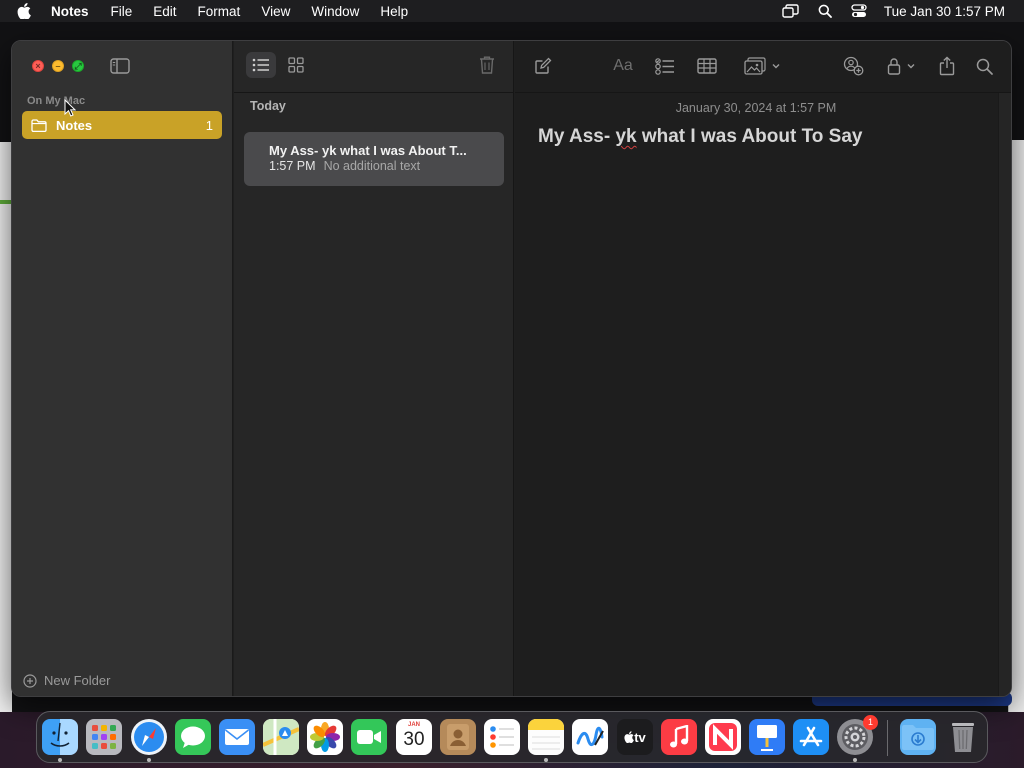 The image size is (1024, 768). I want to click on menu-edit: Edit, so click(164, 11).